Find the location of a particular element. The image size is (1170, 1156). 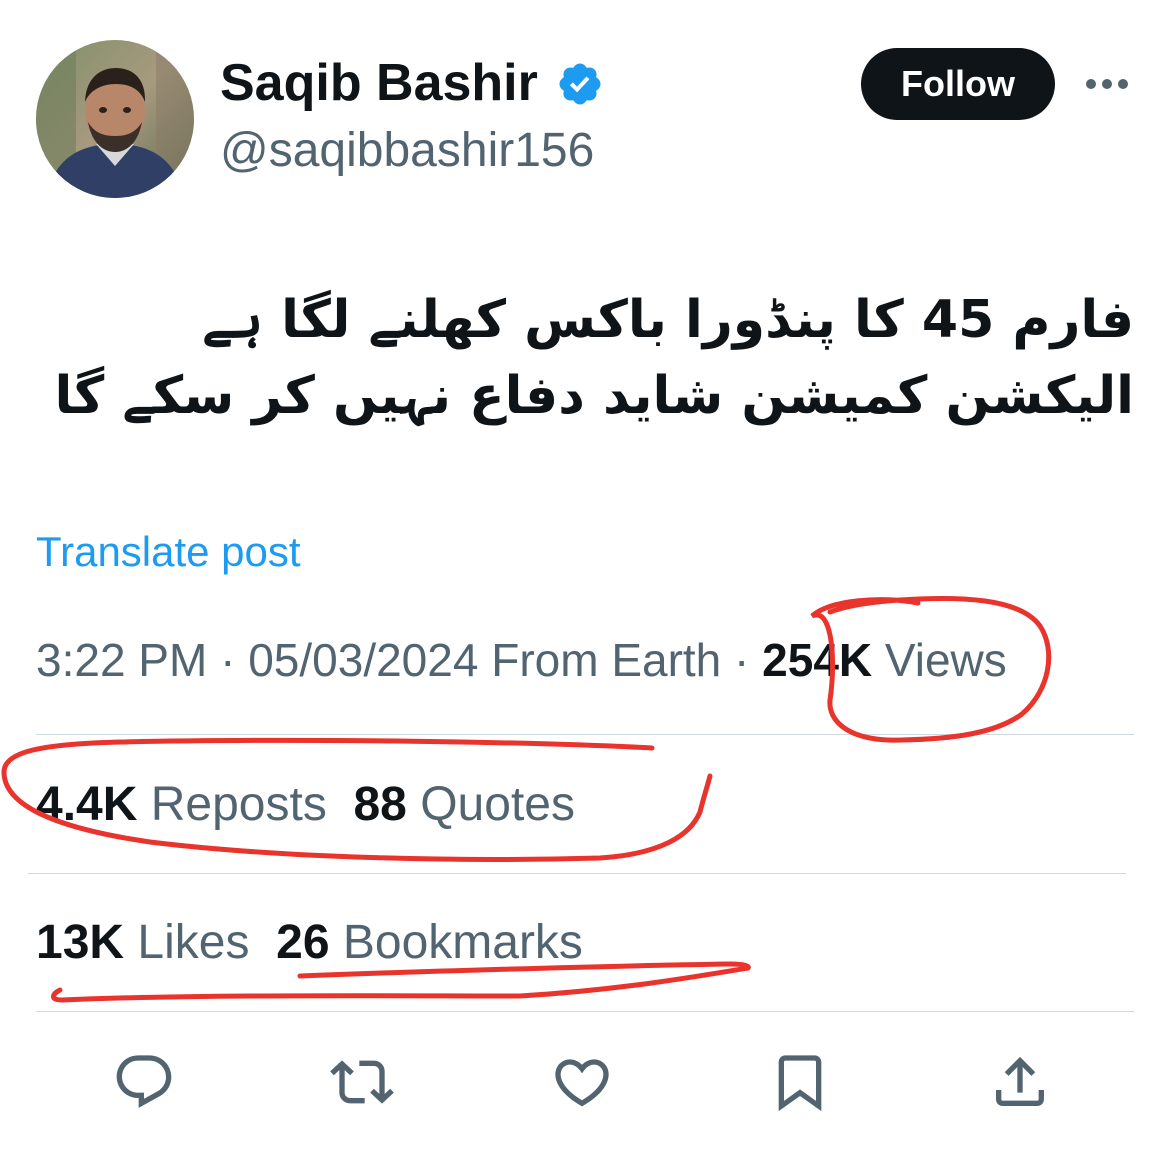

heart-icon is located at coordinates (582, 1083).